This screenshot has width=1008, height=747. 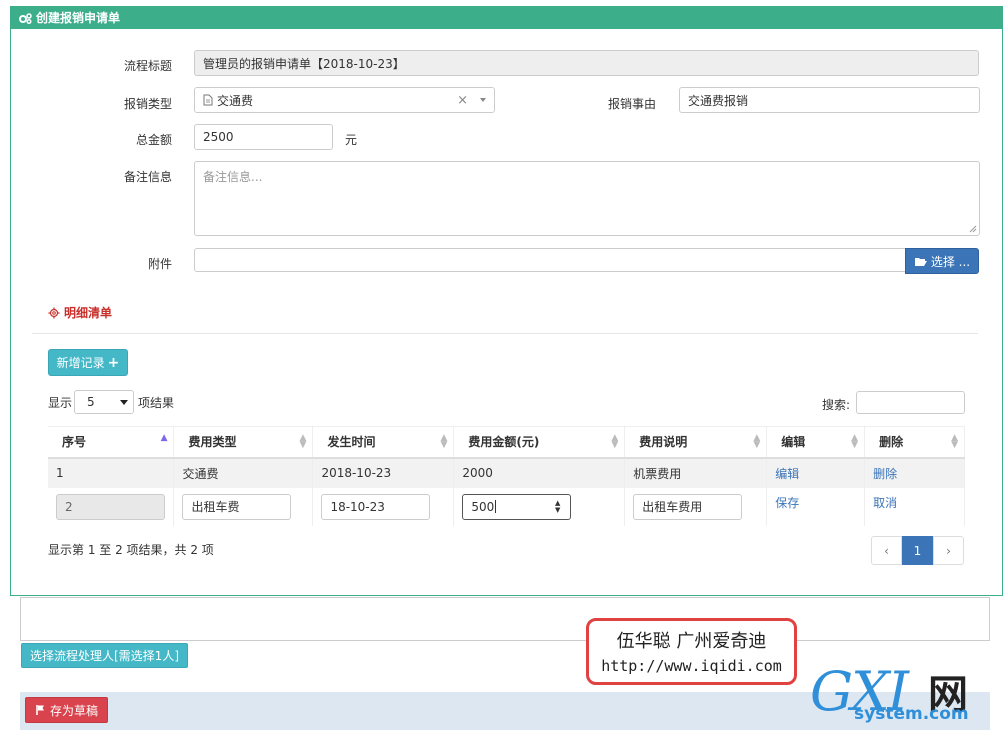 I want to click on plus-icon: +, so click(x=113, y=362).